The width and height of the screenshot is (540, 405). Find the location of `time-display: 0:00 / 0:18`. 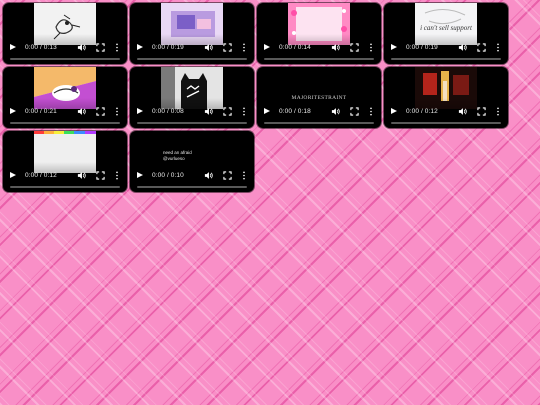

time-display: 0:00 / 0:18 is located at coordinates (295, 111).